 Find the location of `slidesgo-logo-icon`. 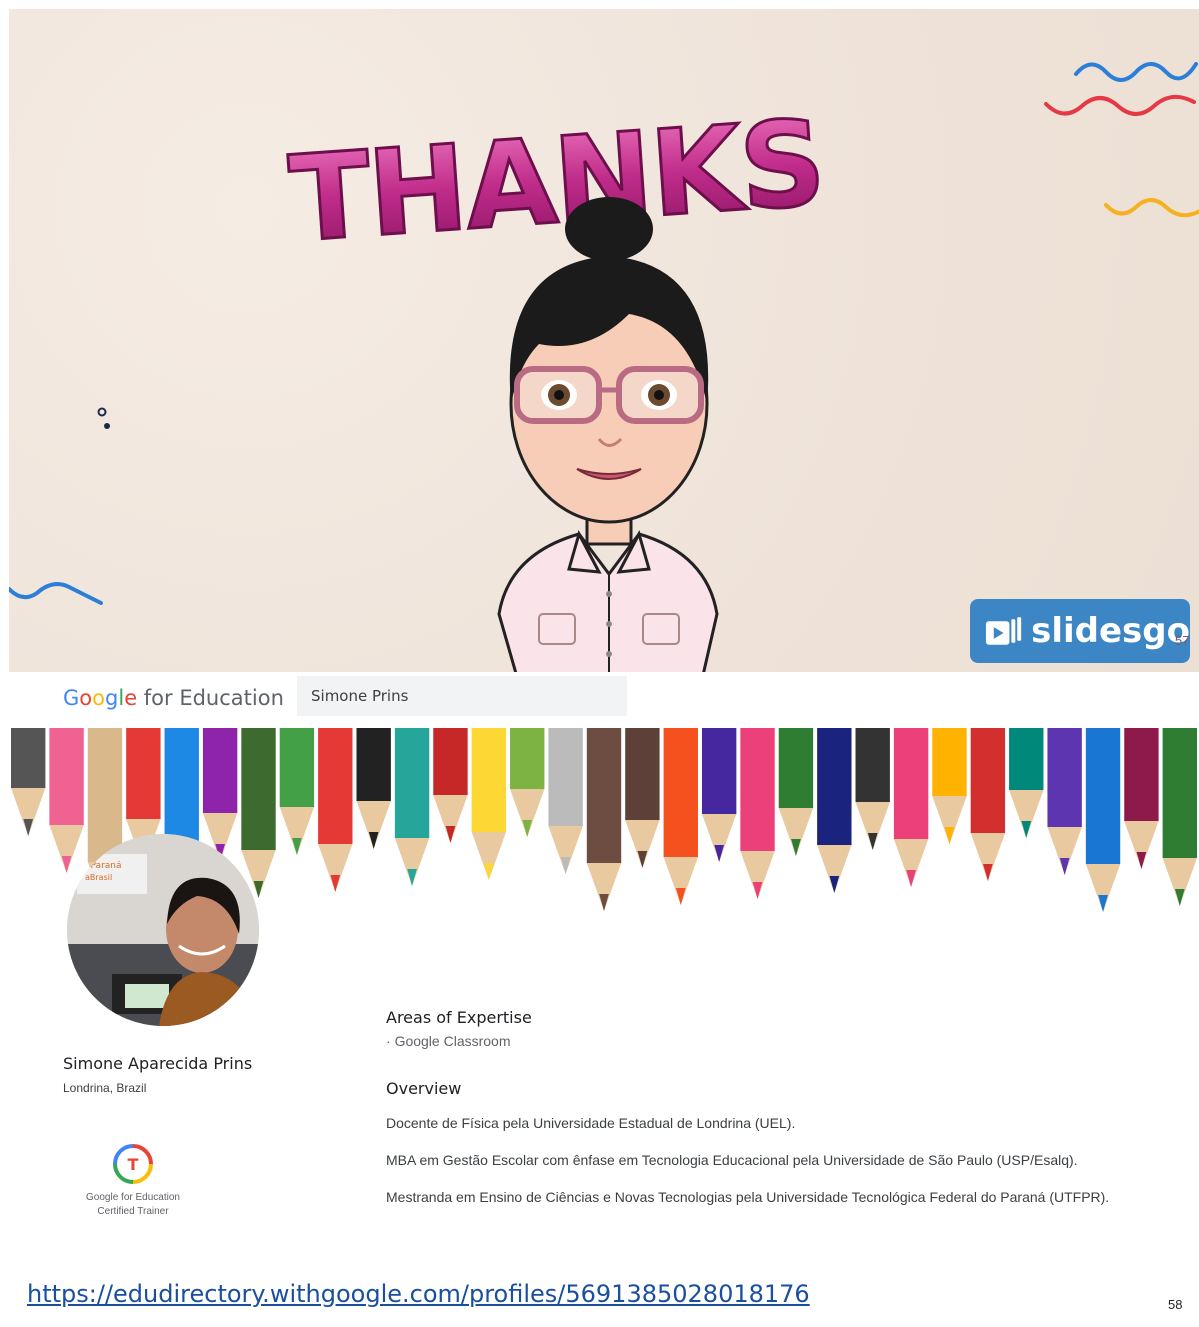

slidesgo-logo-icon is located at coordinates (1003, 631).